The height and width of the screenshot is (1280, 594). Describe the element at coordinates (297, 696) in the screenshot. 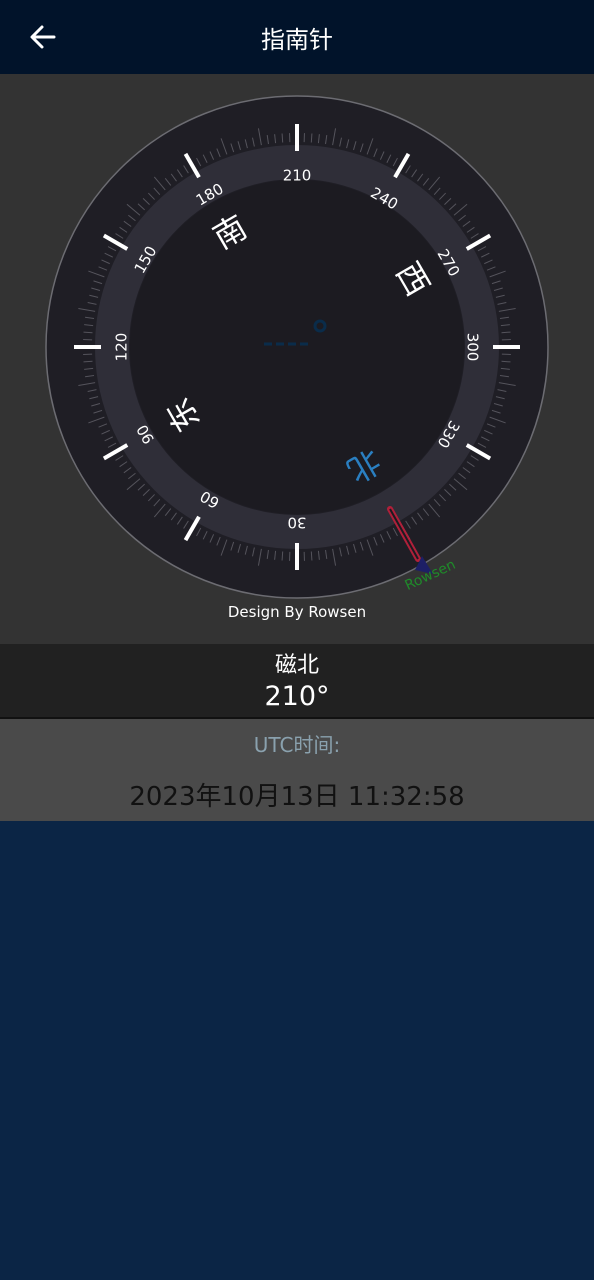

I see `heading-value: 210°` at that location.